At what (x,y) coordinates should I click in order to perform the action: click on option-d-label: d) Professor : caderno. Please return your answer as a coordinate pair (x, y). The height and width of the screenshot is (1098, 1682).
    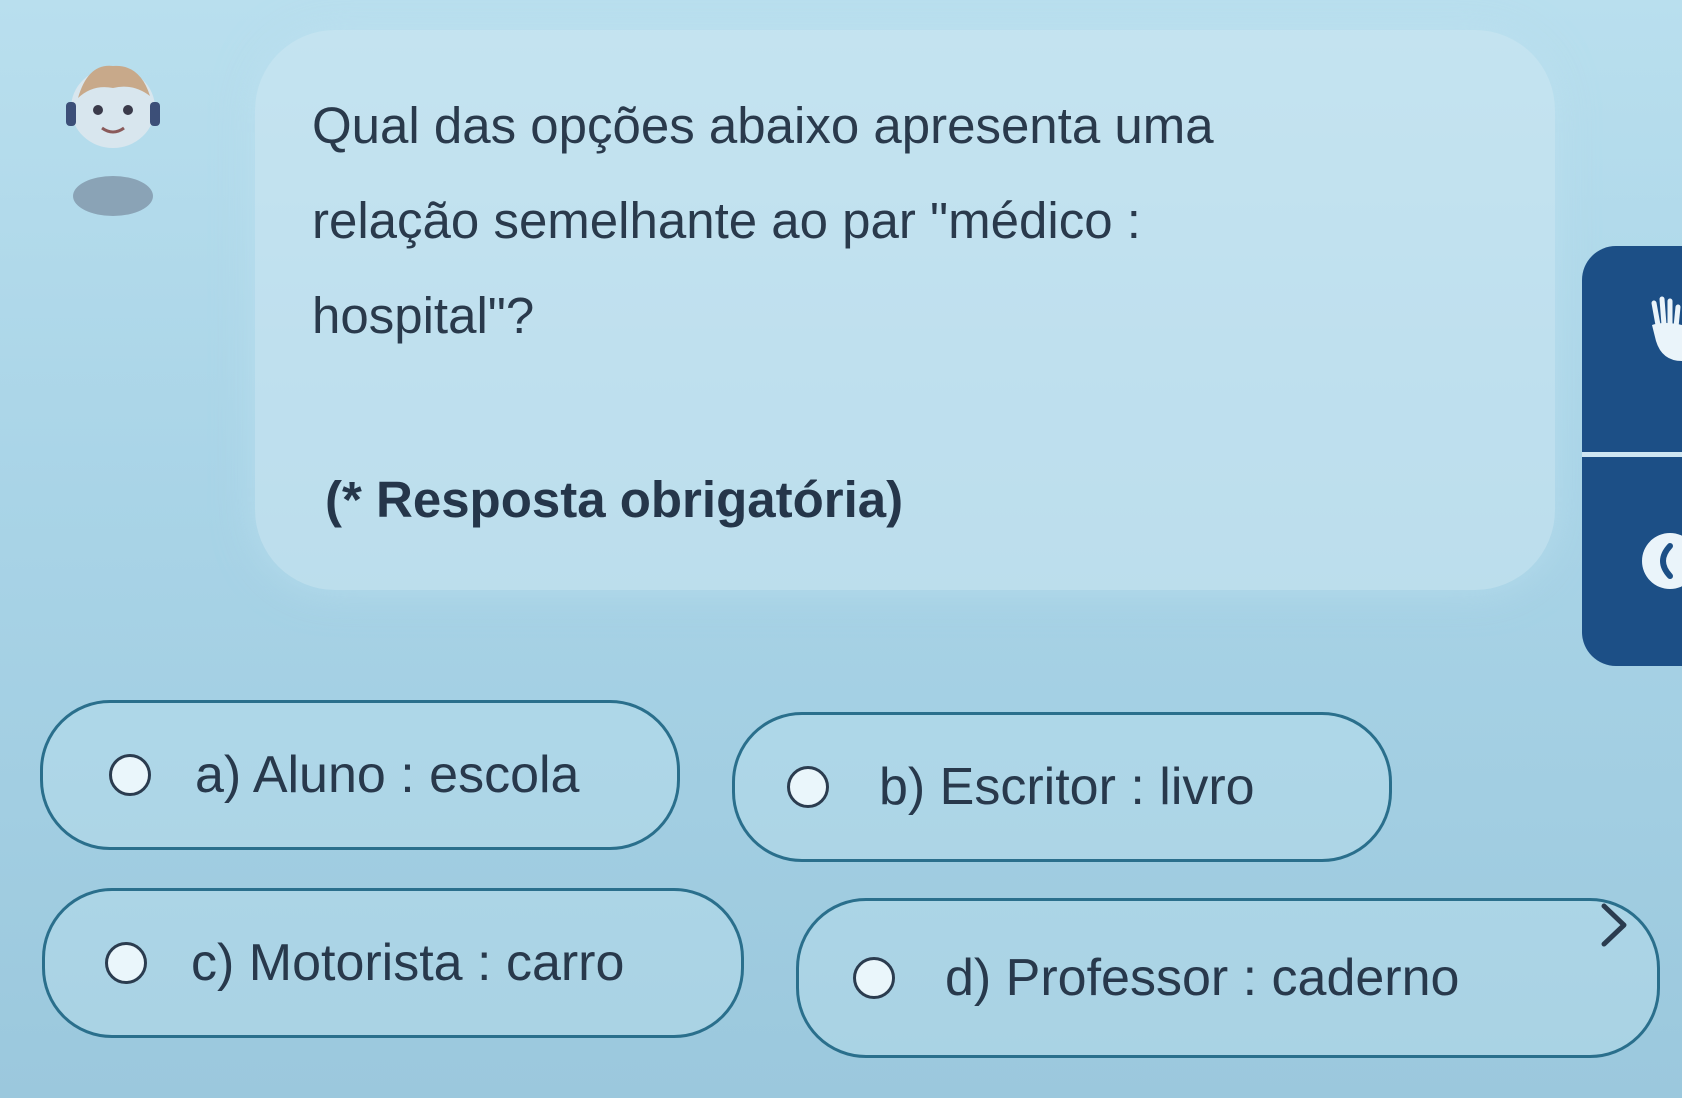
    Looking at the image, I should click on (1202, 978).